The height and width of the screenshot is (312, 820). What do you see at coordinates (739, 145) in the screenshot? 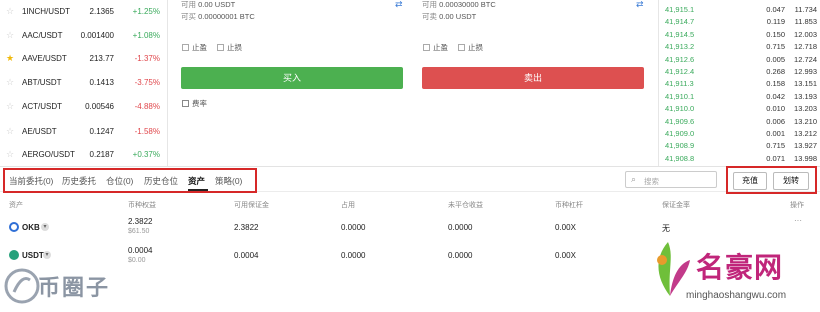
I see `orderbook-row: 41,908.9 0.715 13.927` at bounding box center [739, 145].